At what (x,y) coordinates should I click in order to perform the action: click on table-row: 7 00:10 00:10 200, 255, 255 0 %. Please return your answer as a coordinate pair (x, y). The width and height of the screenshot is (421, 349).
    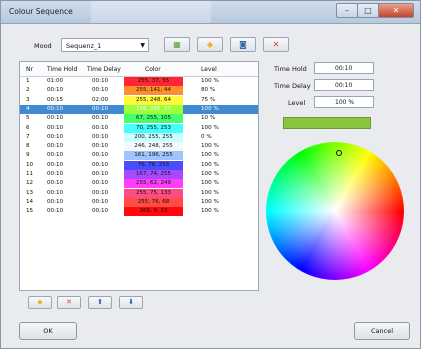
    Looking at the image, I should click on (139, 137).